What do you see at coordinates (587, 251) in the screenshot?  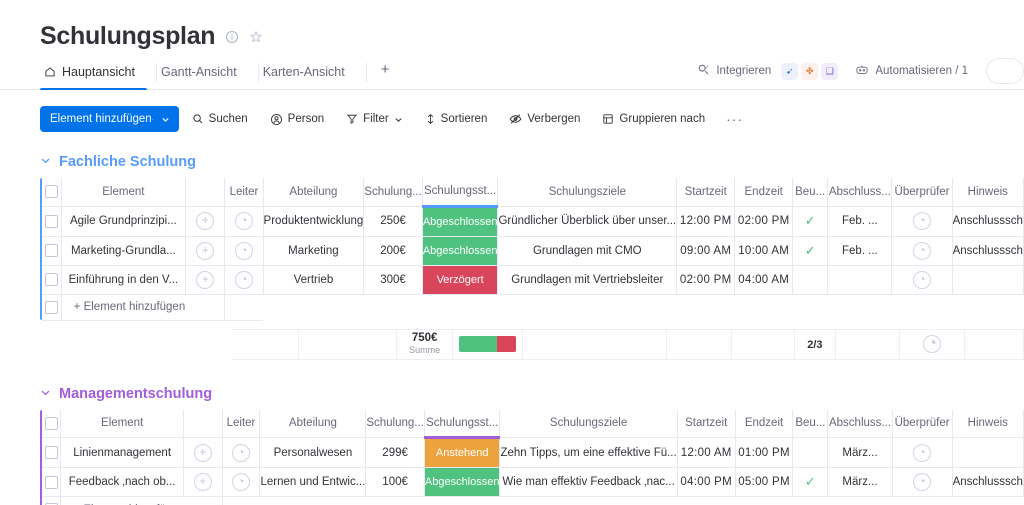 I see `cell-schulungsziele: Grundlagen mit CMO` at bounding box center [587, 251].